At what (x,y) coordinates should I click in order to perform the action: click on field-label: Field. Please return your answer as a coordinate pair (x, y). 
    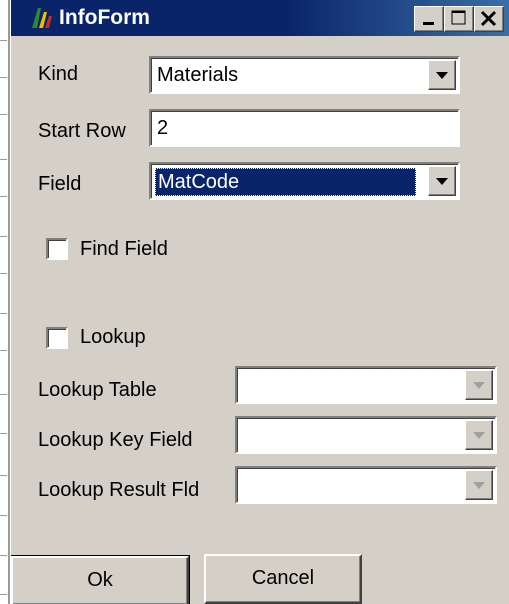
    Looking at the image, I should click on (60, 184).